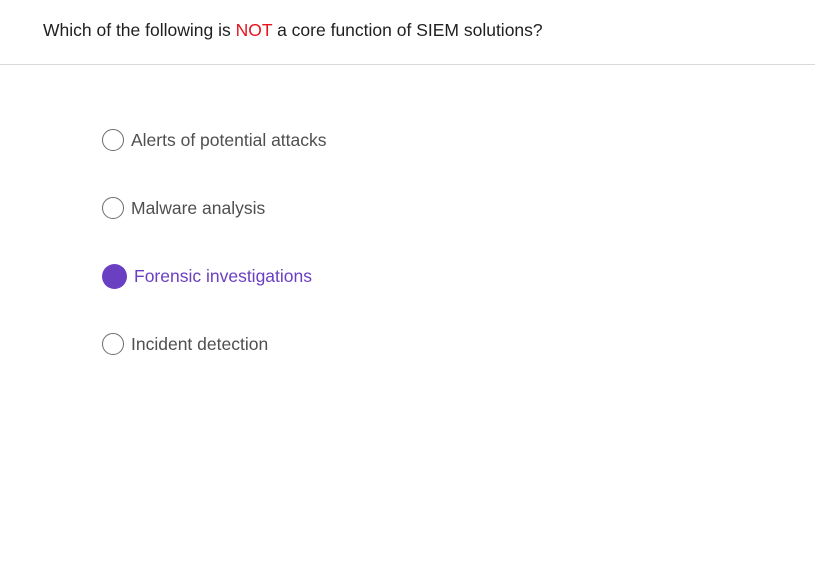  What do you see at coordinates (254, 30) in the screenshot?
I see `question-emphasis: NOT` at bounding box center [254, 30].